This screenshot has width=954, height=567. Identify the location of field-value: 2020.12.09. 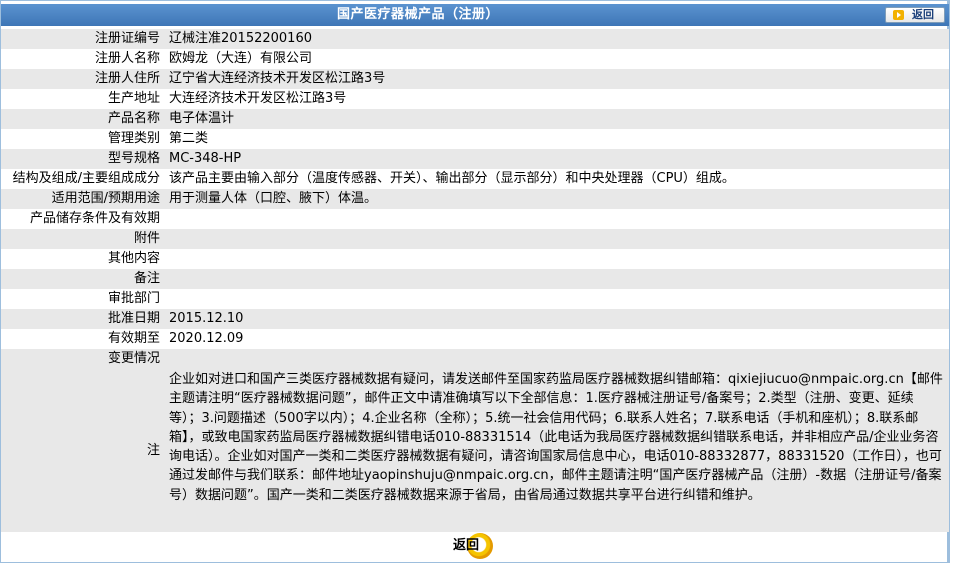
(556, 339).